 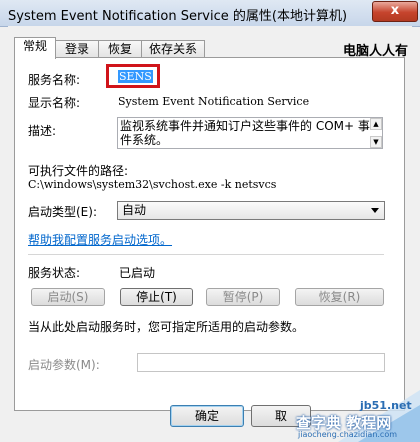 I want to click on exe-path-label: 可执行文件的路径:, so click(x=78, y=171).